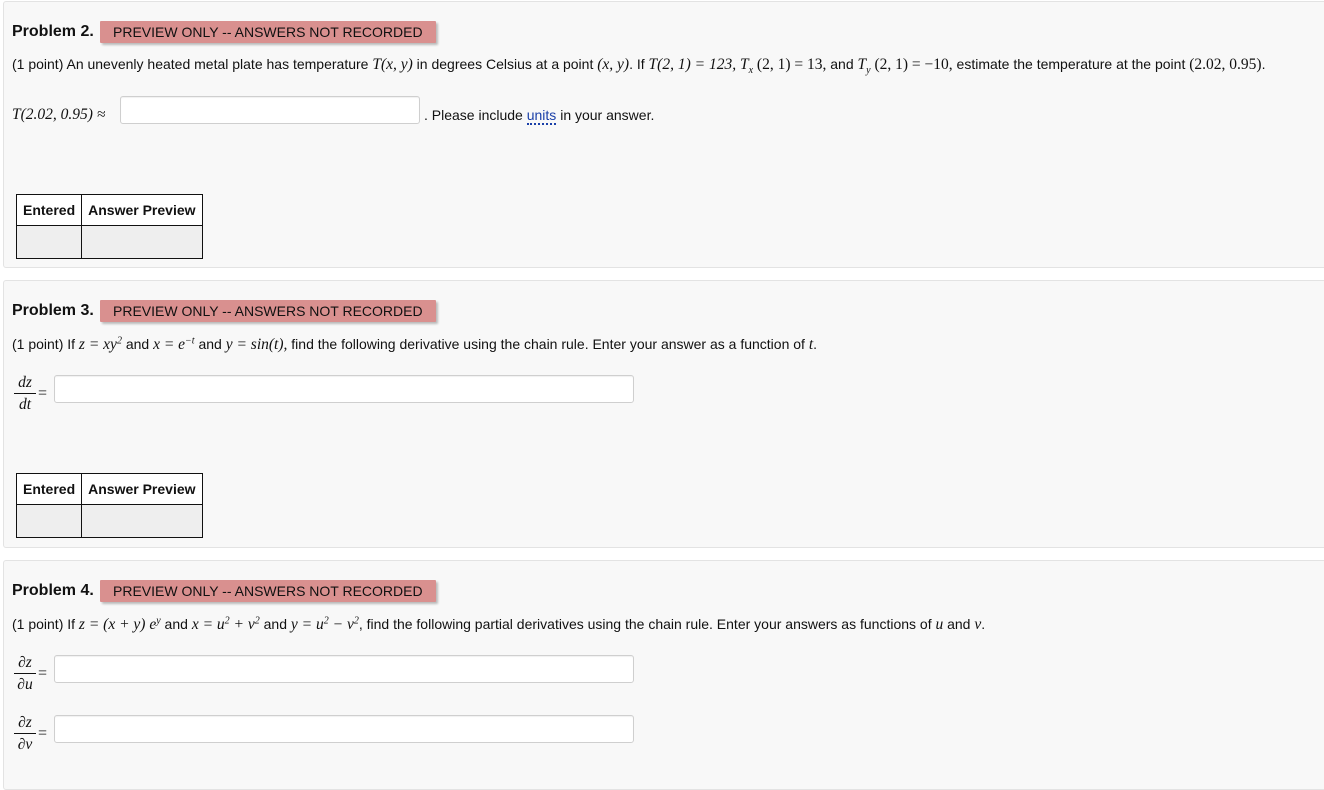 This screenshot has height=790, width=1324. I want to click on problem-2-answer-input, so click(270, 110).